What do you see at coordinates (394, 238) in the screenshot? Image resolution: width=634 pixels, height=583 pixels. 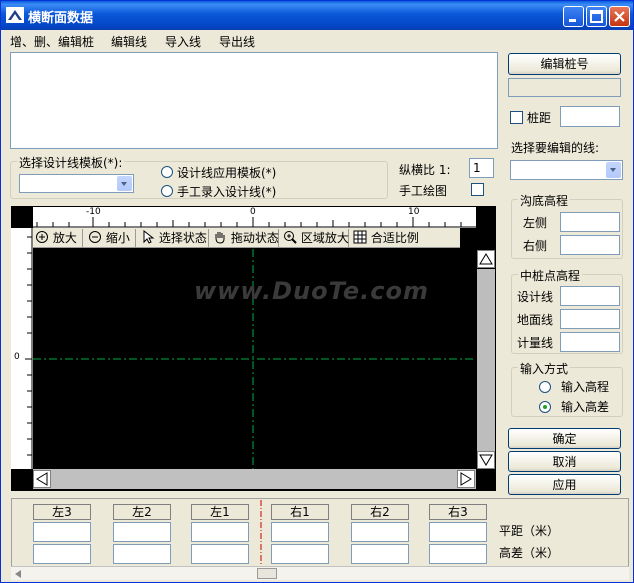 I see `fit-scale-label: 合适比例` at bounding box center [394, 238].